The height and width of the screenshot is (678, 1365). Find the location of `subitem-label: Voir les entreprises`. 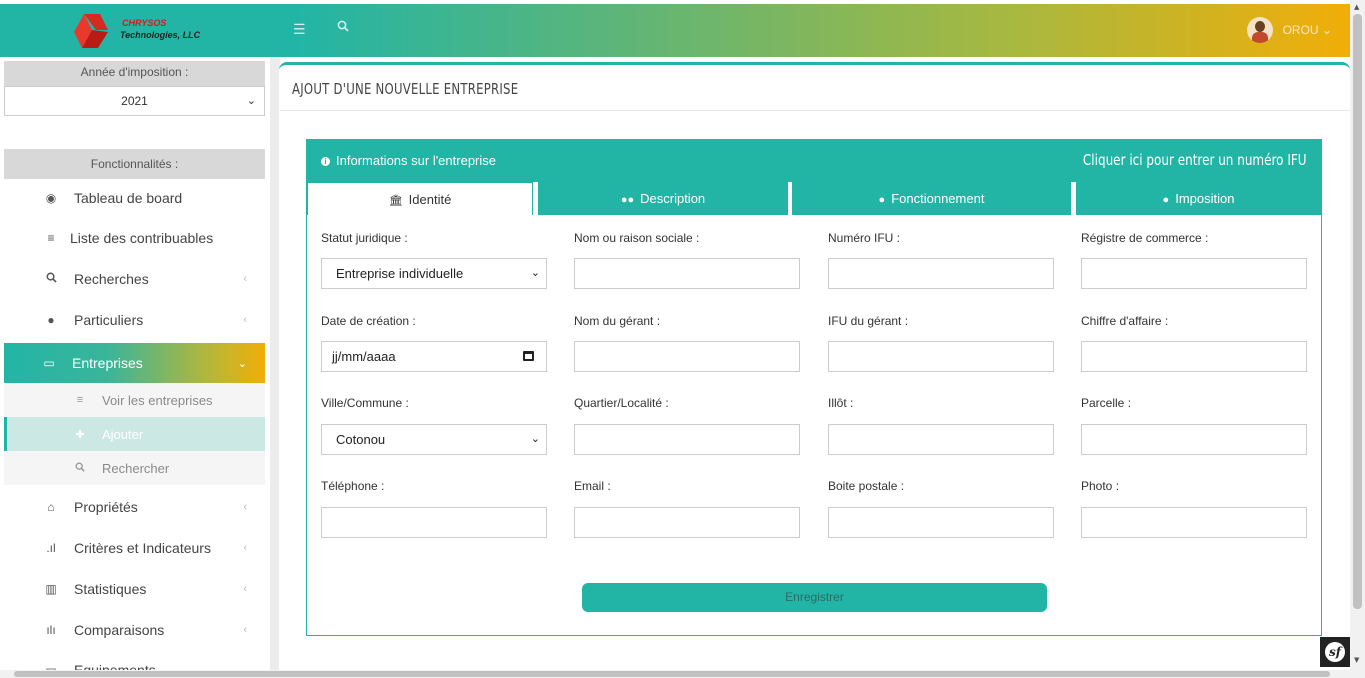

subitem-label: Voir les entreprises is located at coordinates (157, 400).